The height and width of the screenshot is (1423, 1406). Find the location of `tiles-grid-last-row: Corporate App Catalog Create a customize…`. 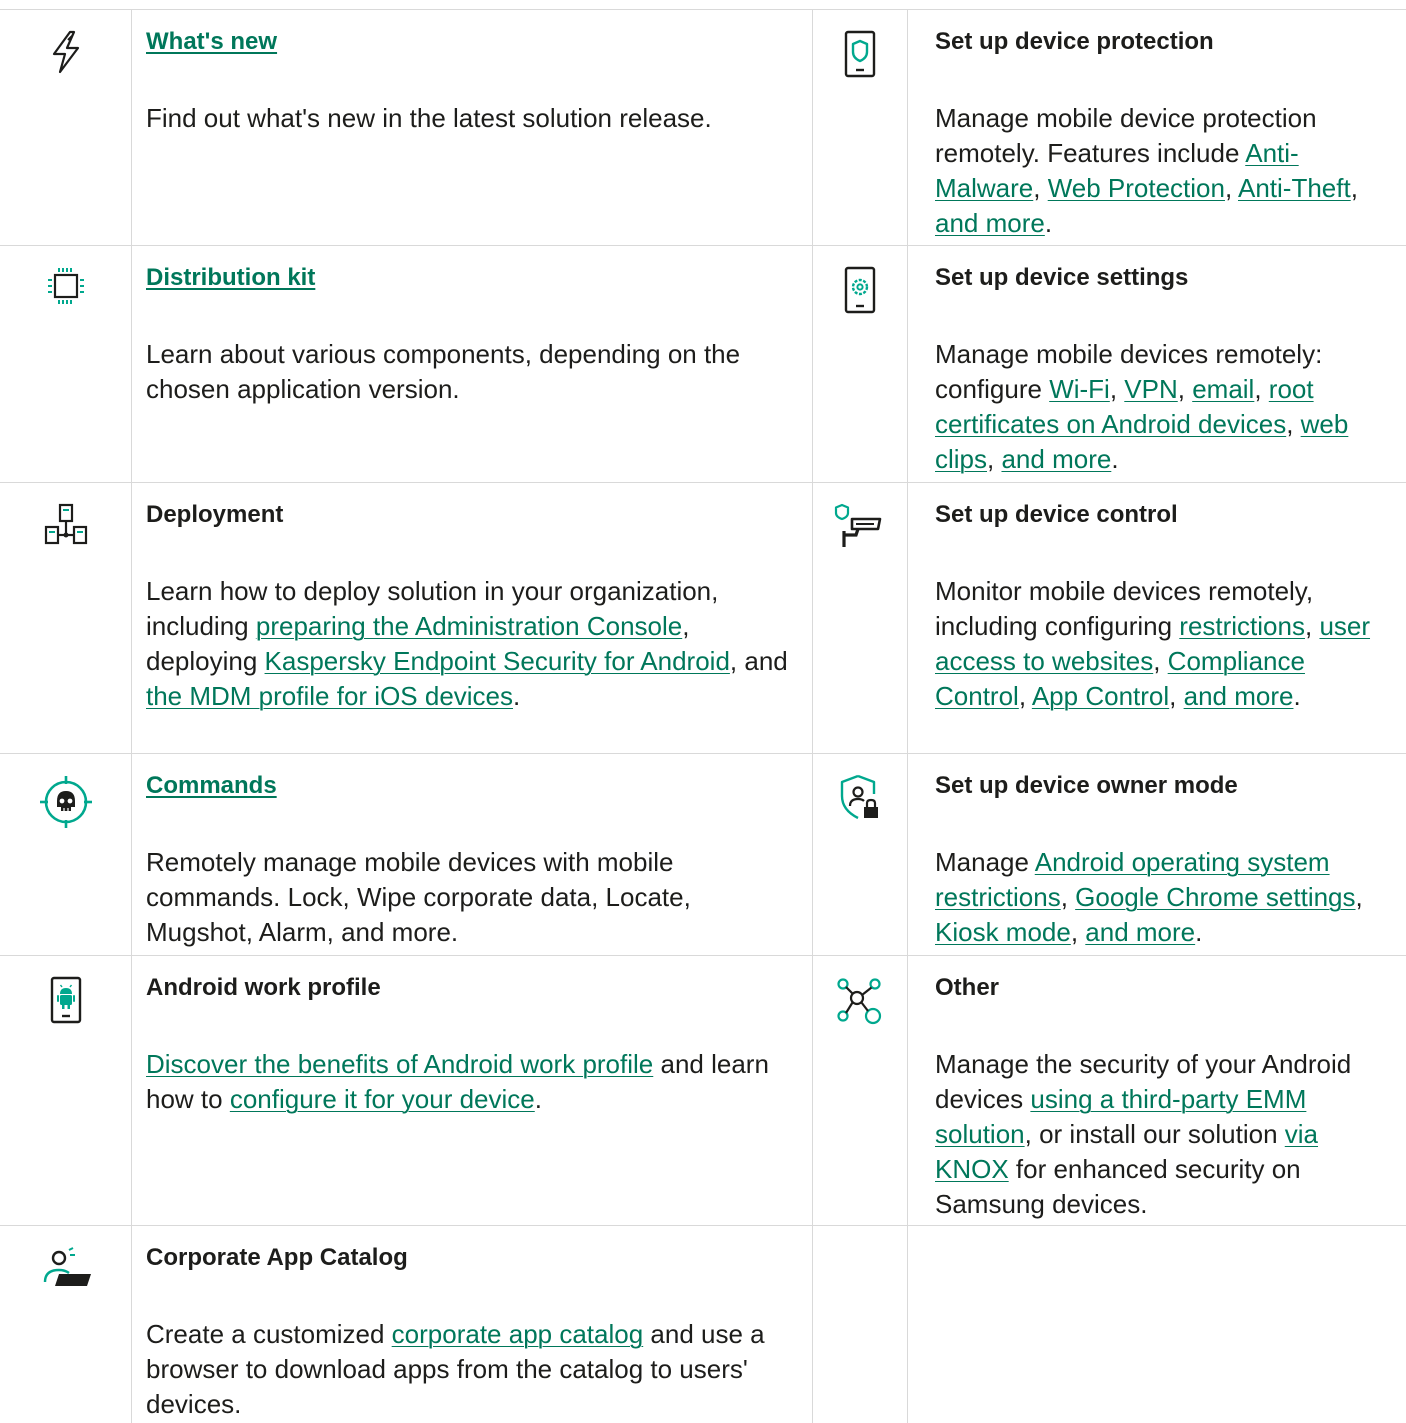

tiles-grid-last-row: Corporate App Catalog Create a customize… is located at coordinates (703, 1324).